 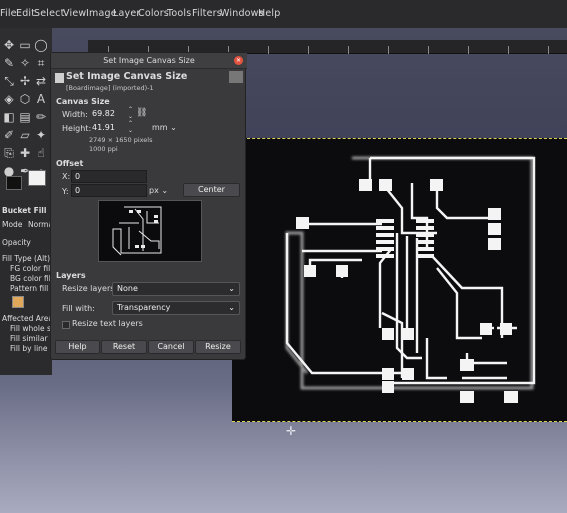 What do you see at coordinates (149, 61) in the screenshot?
I see `dialog-titlebar: Set Image Canvas Size` at bounding box center [149, 61].